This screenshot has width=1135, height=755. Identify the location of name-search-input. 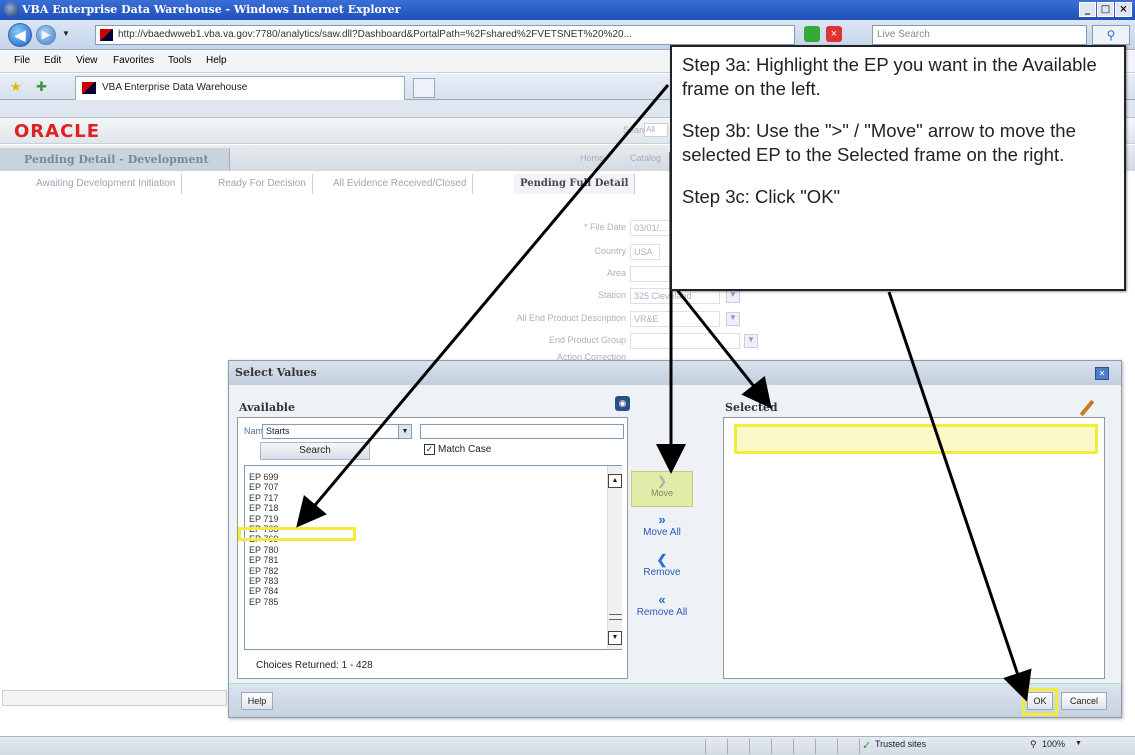
(522, 431).